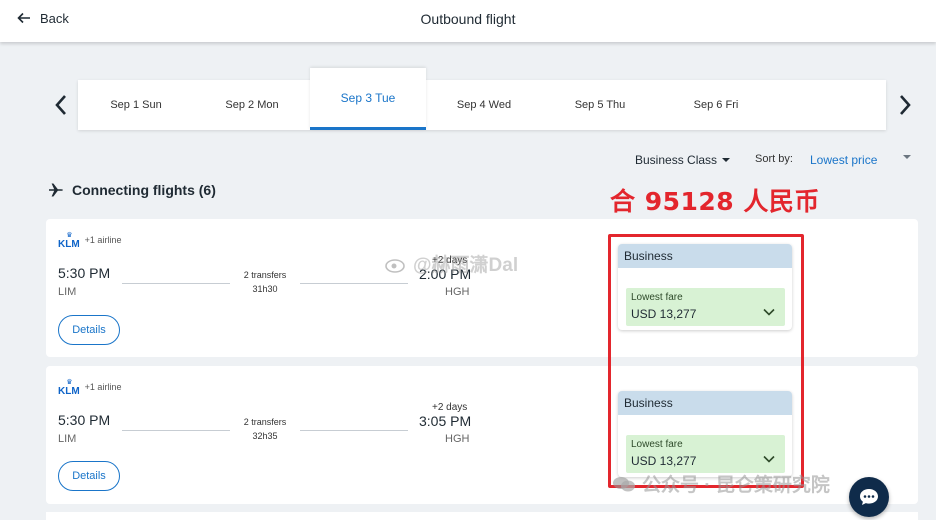  I want to click on next-dates-button, so click(905, 105).